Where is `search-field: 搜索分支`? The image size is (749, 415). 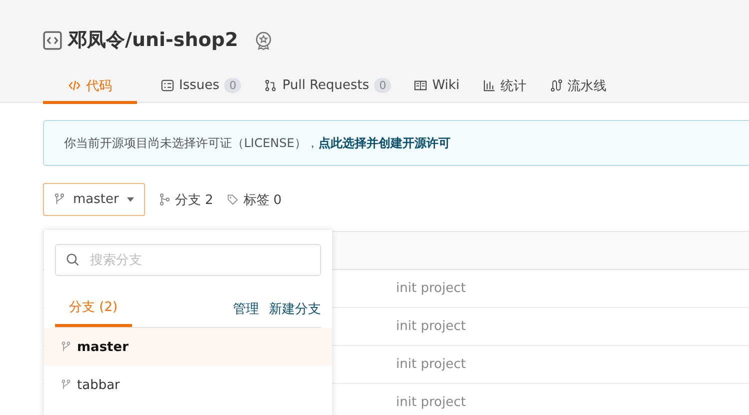 search-field: 搜索分支 is located at coordinates (188, 260).